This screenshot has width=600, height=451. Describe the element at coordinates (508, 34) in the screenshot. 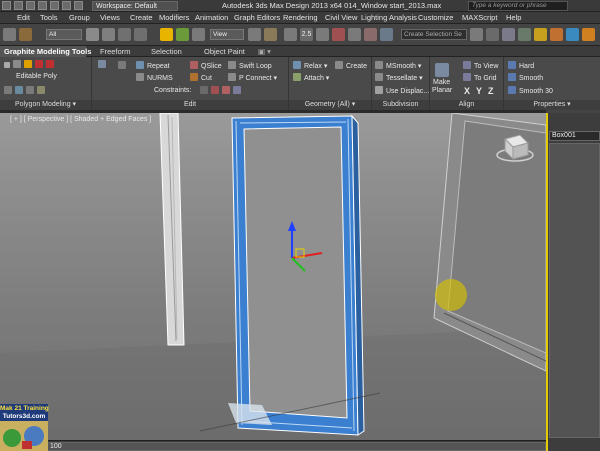

I see `curve-editor-icon` at that location.